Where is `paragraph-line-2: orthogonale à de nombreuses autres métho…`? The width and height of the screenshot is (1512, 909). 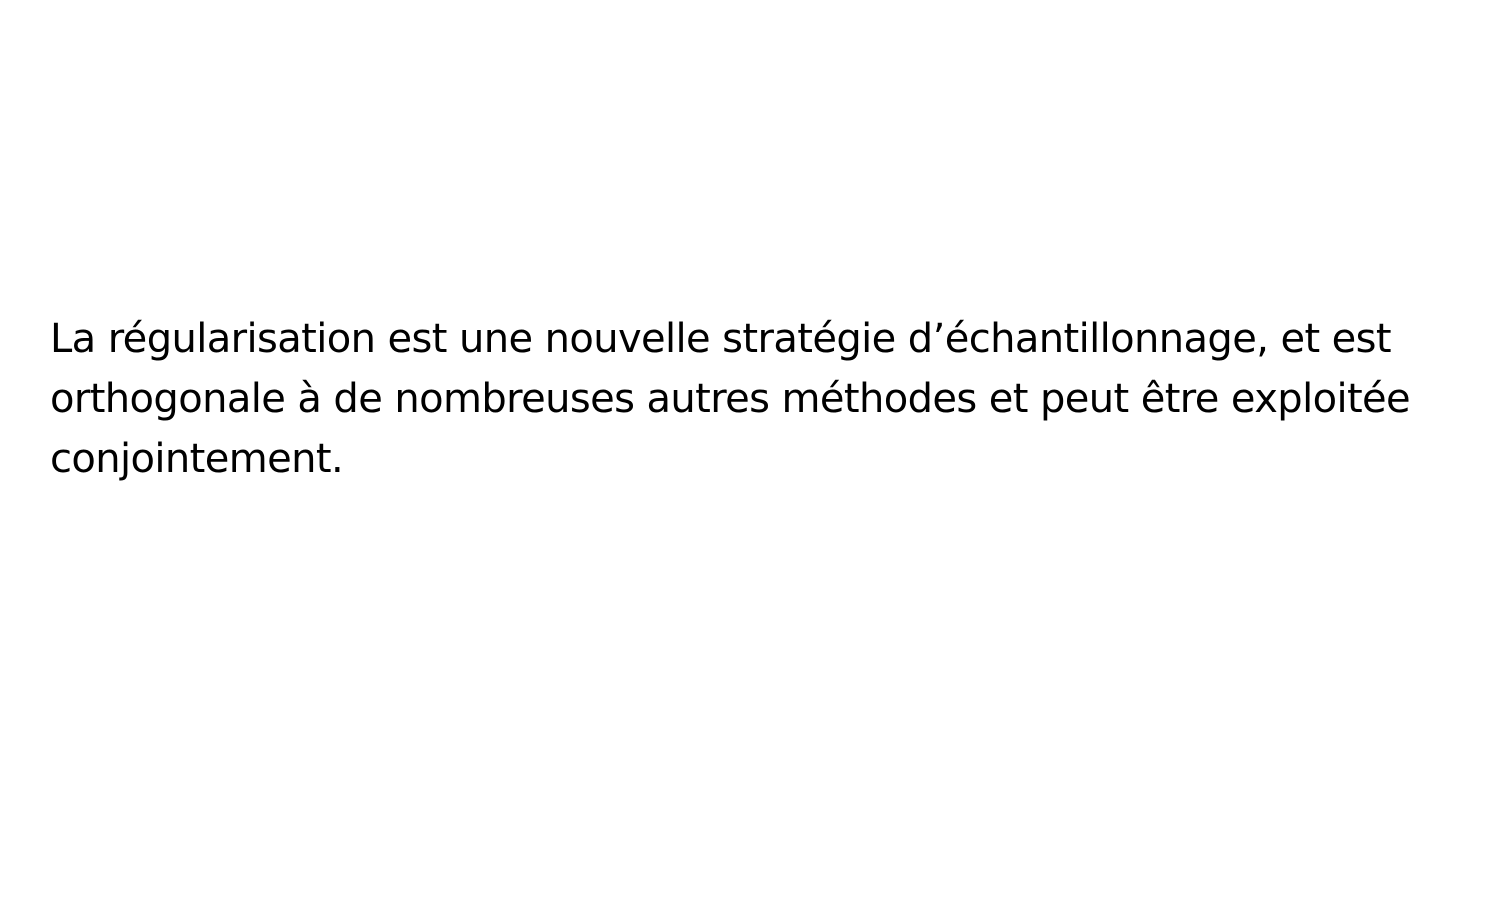
paragraph-line-2: orthogonale à de nombreuses autres métho… is located at coordinates (730, 399).